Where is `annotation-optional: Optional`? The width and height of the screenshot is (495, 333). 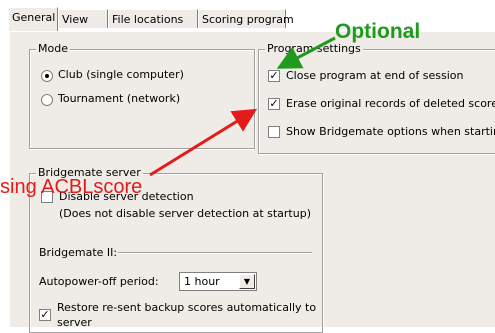
annotation-optional: Optional is located at coordinates (378, 31).